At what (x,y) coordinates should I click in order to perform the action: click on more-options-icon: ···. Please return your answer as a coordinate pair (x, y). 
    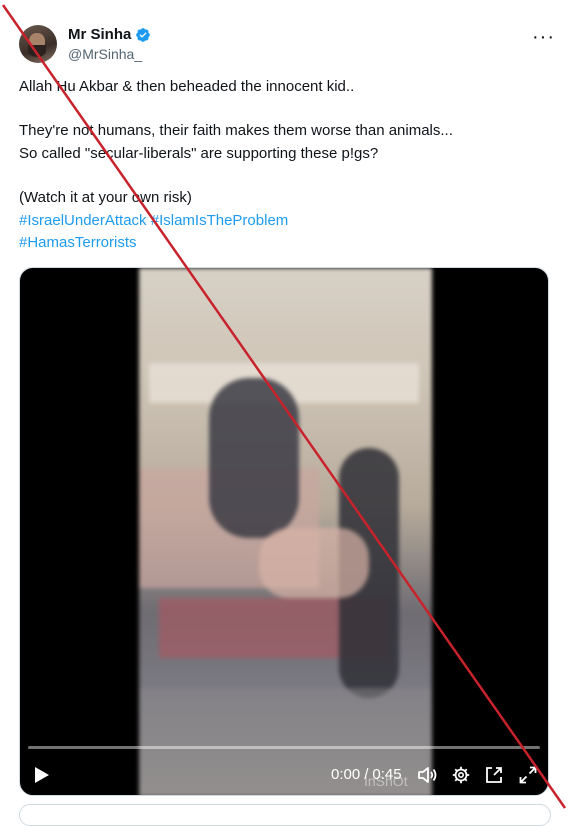
    Looking at the image, I should click on (543, 37).